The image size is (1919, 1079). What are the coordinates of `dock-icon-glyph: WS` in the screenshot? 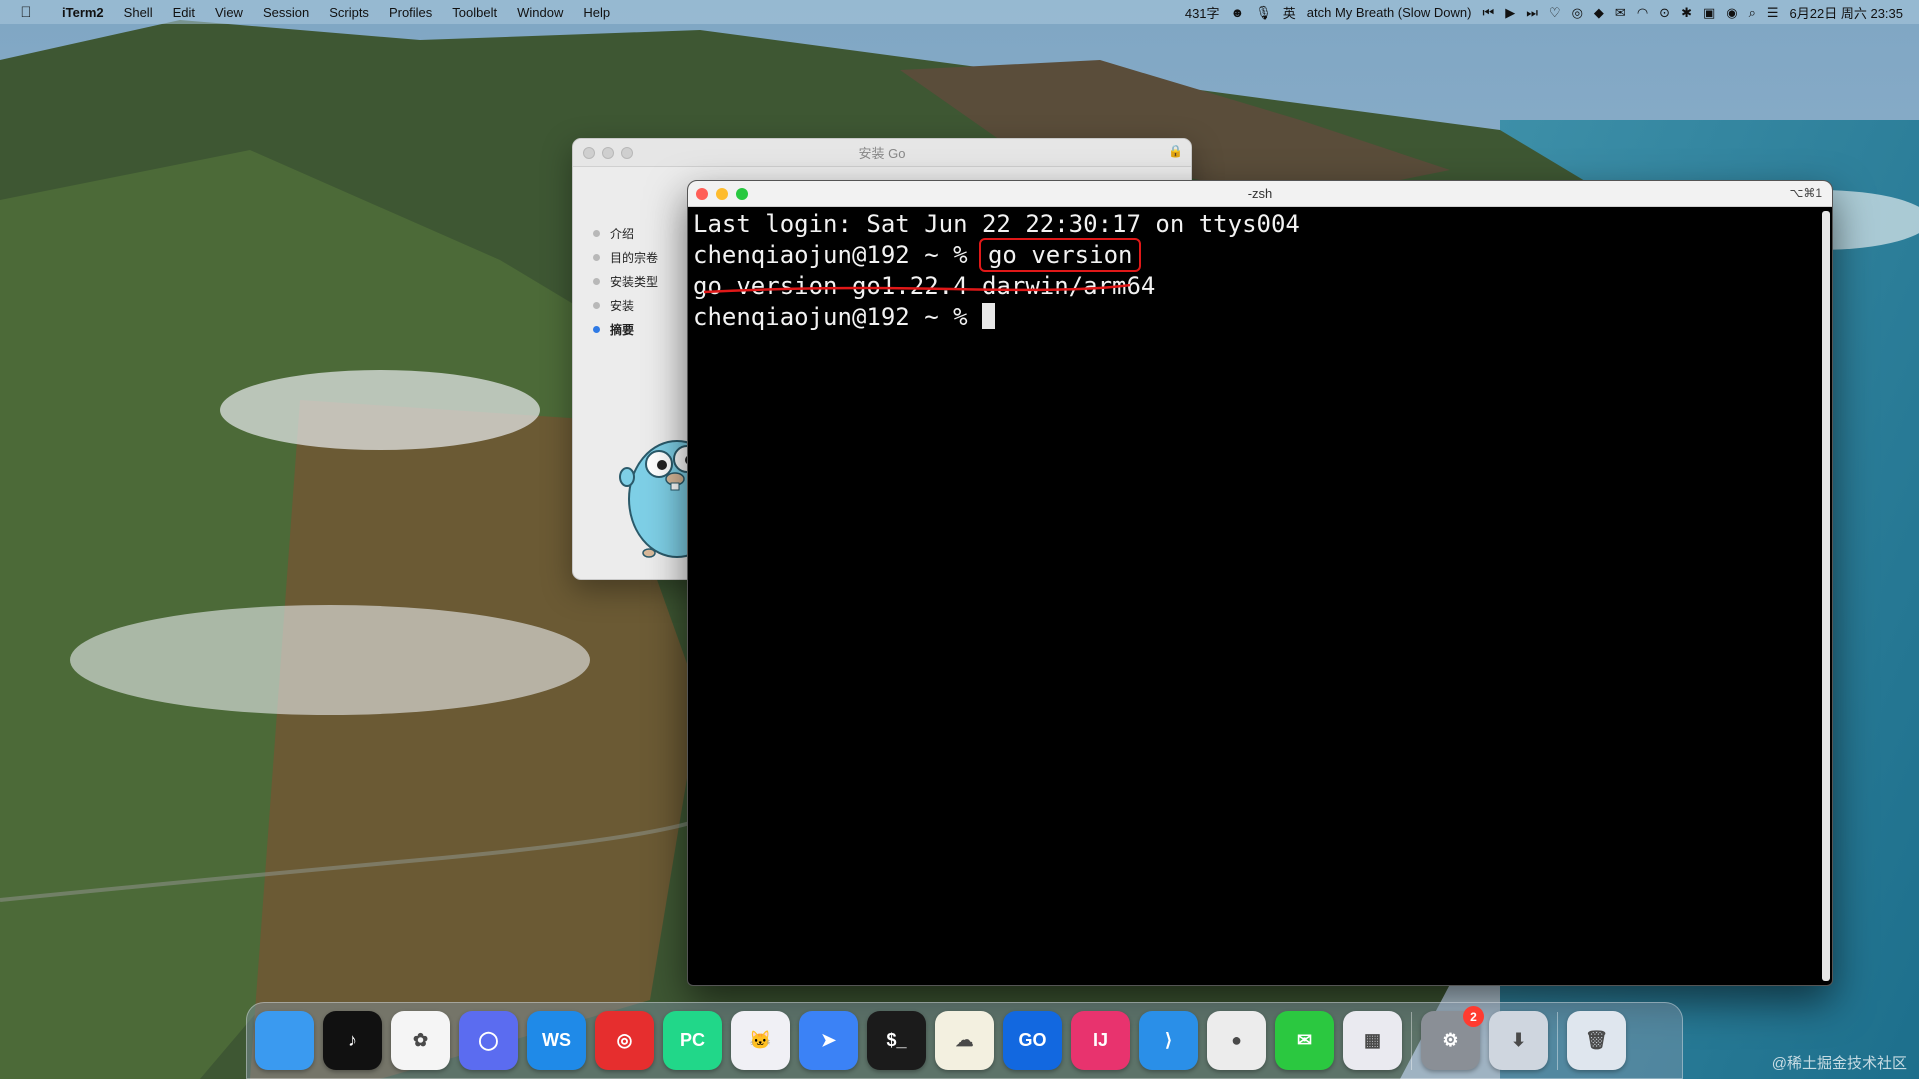 It's located at (556, 1040).